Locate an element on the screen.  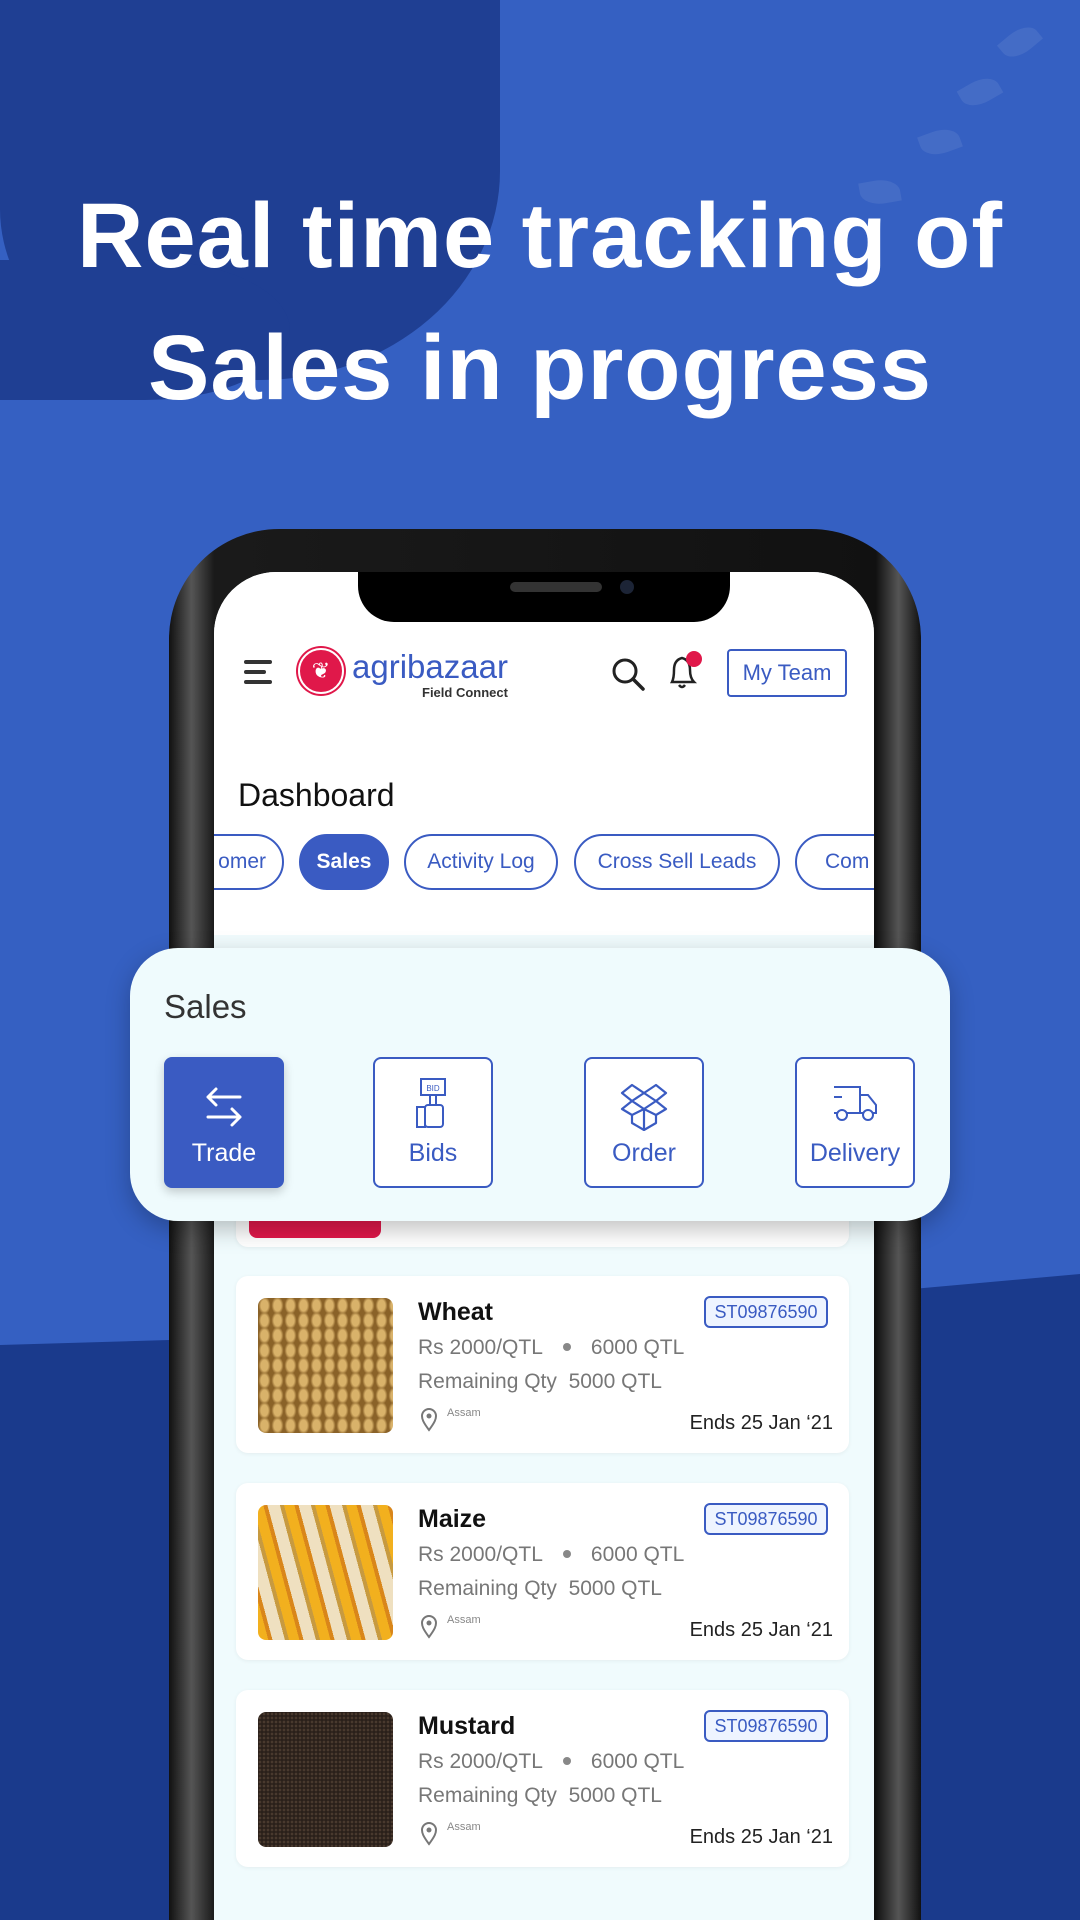
bids-button: BID Bids is located at coordinates (433, 1122).